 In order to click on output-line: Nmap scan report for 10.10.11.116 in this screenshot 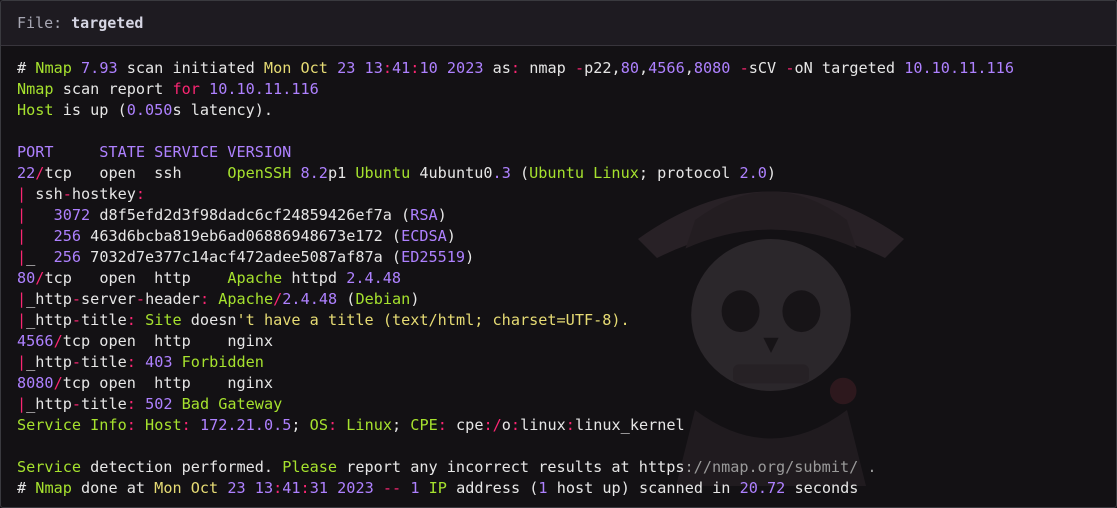, I will do `click(515, 89)`.